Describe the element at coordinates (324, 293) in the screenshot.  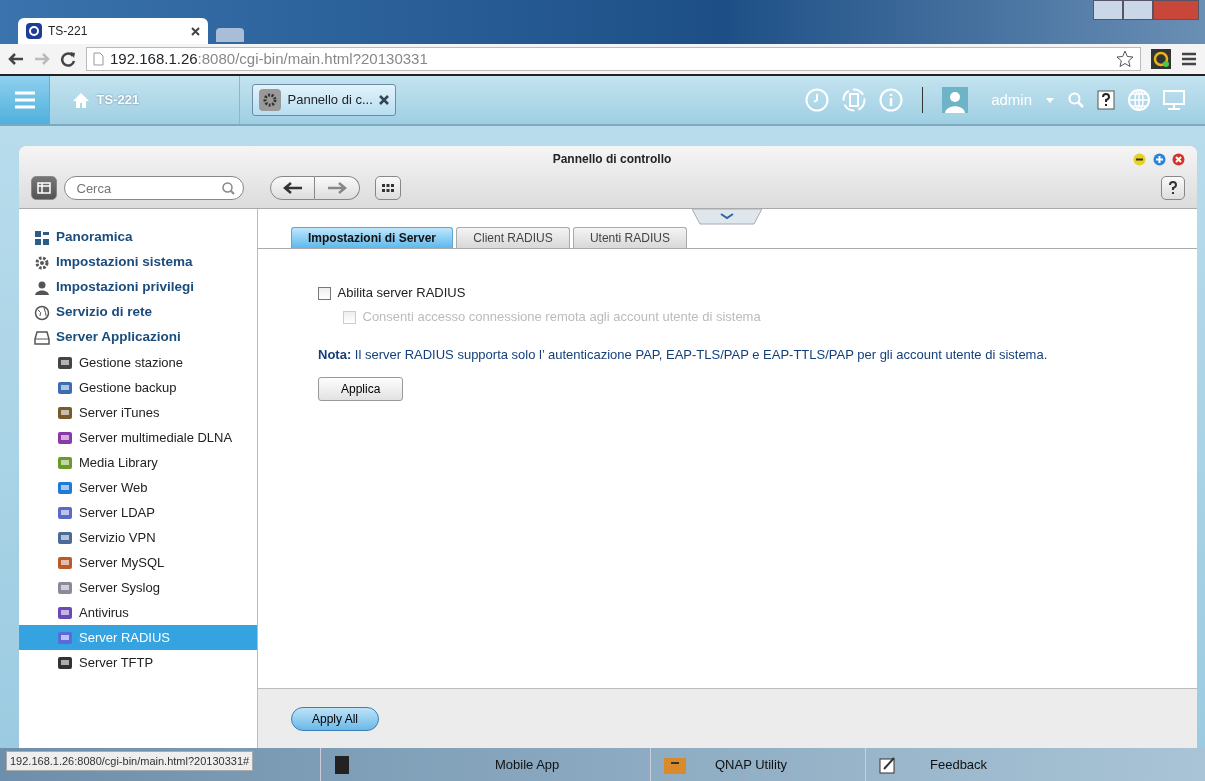
I see `checkbox` at that location.